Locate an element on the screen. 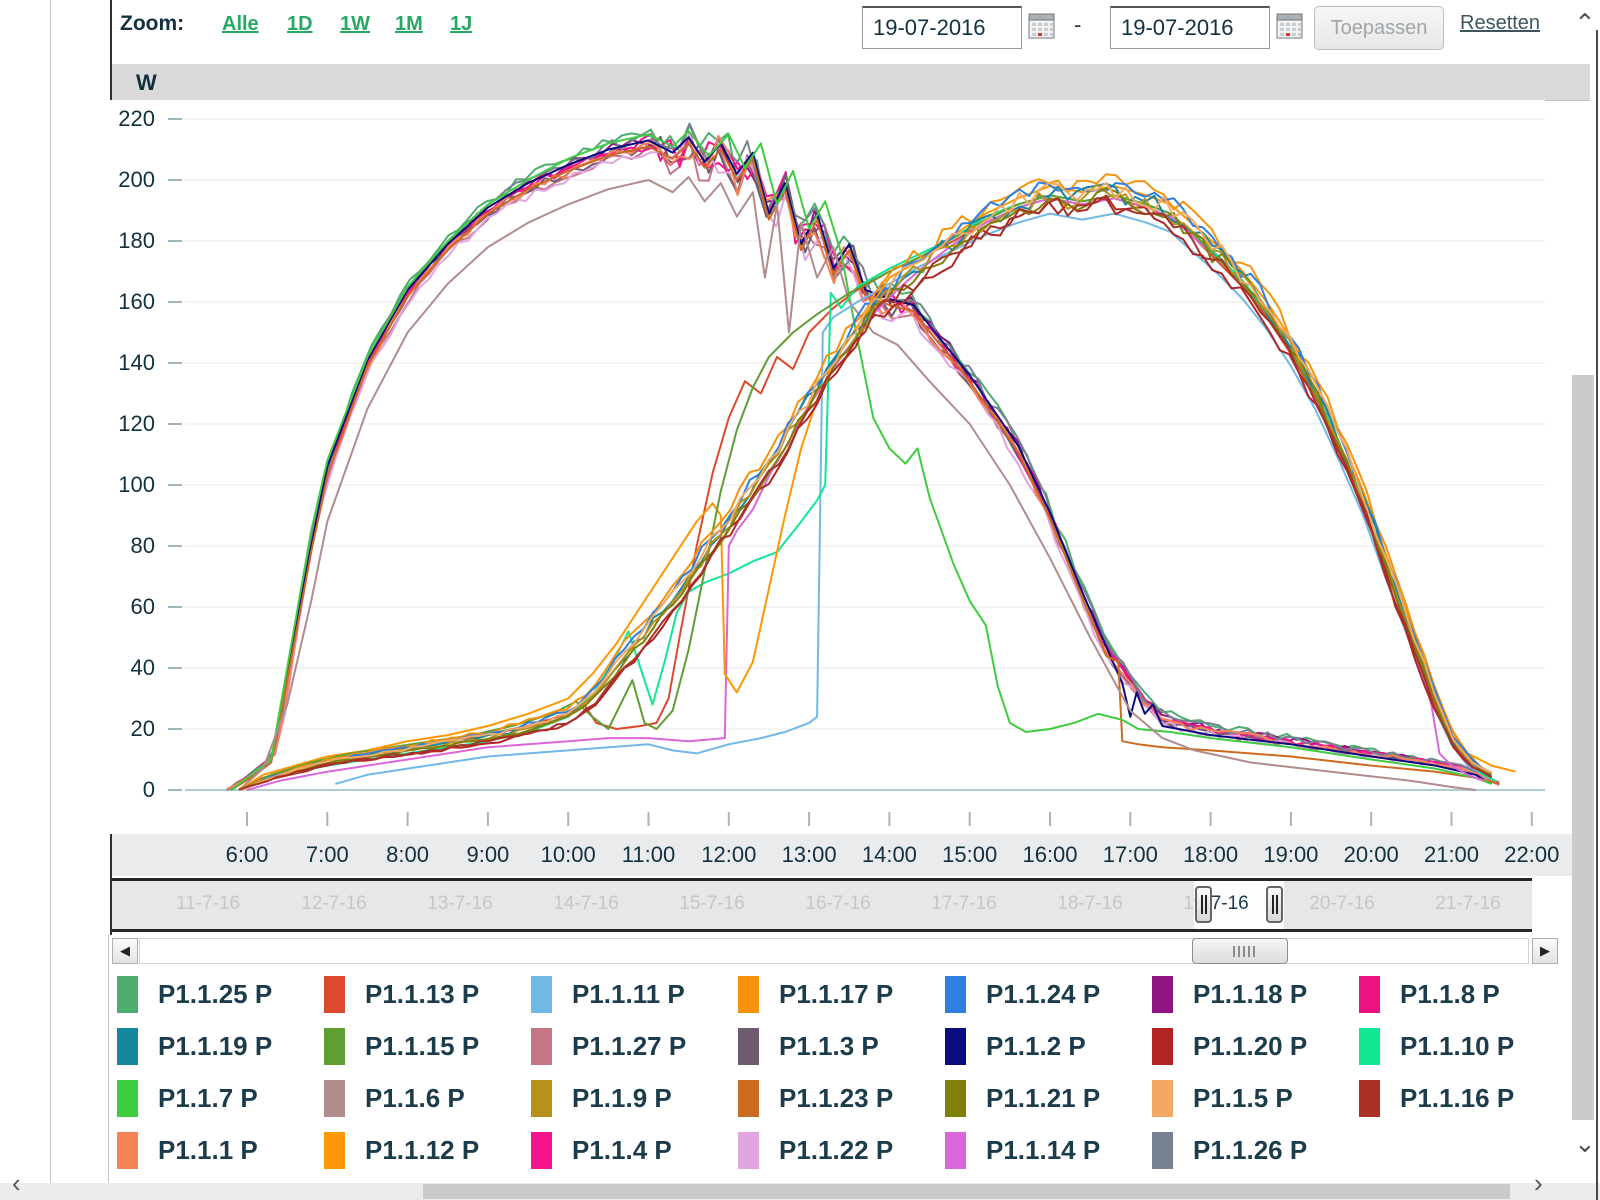 The height and width of the screenshot is (1200, 1600). legend-item: P1.1.8 P is located at coordinates (1462, 994).